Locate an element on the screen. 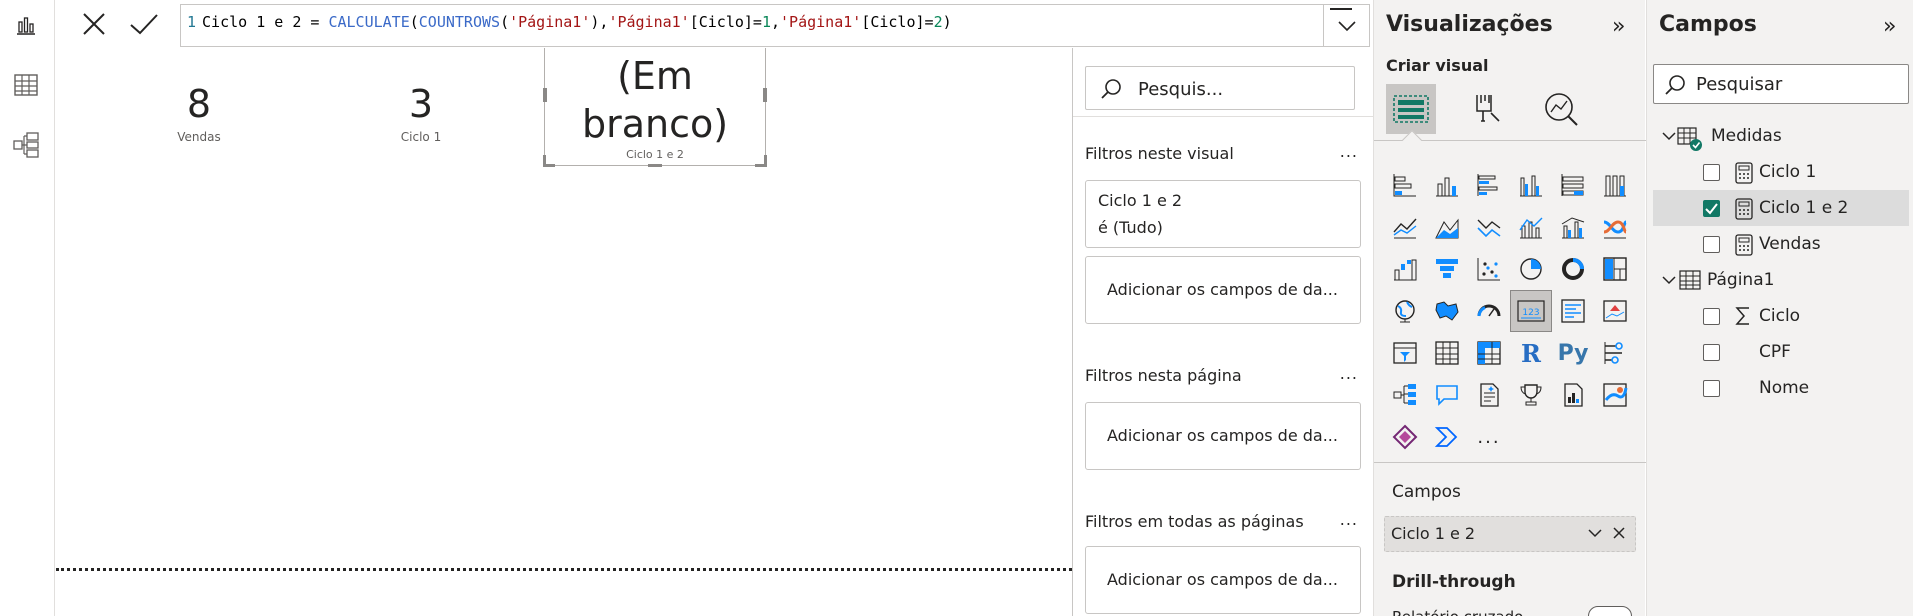 The width and height of the screenshot is (1913, 616). pie-chart-button is located at coordinates (1531, 269).